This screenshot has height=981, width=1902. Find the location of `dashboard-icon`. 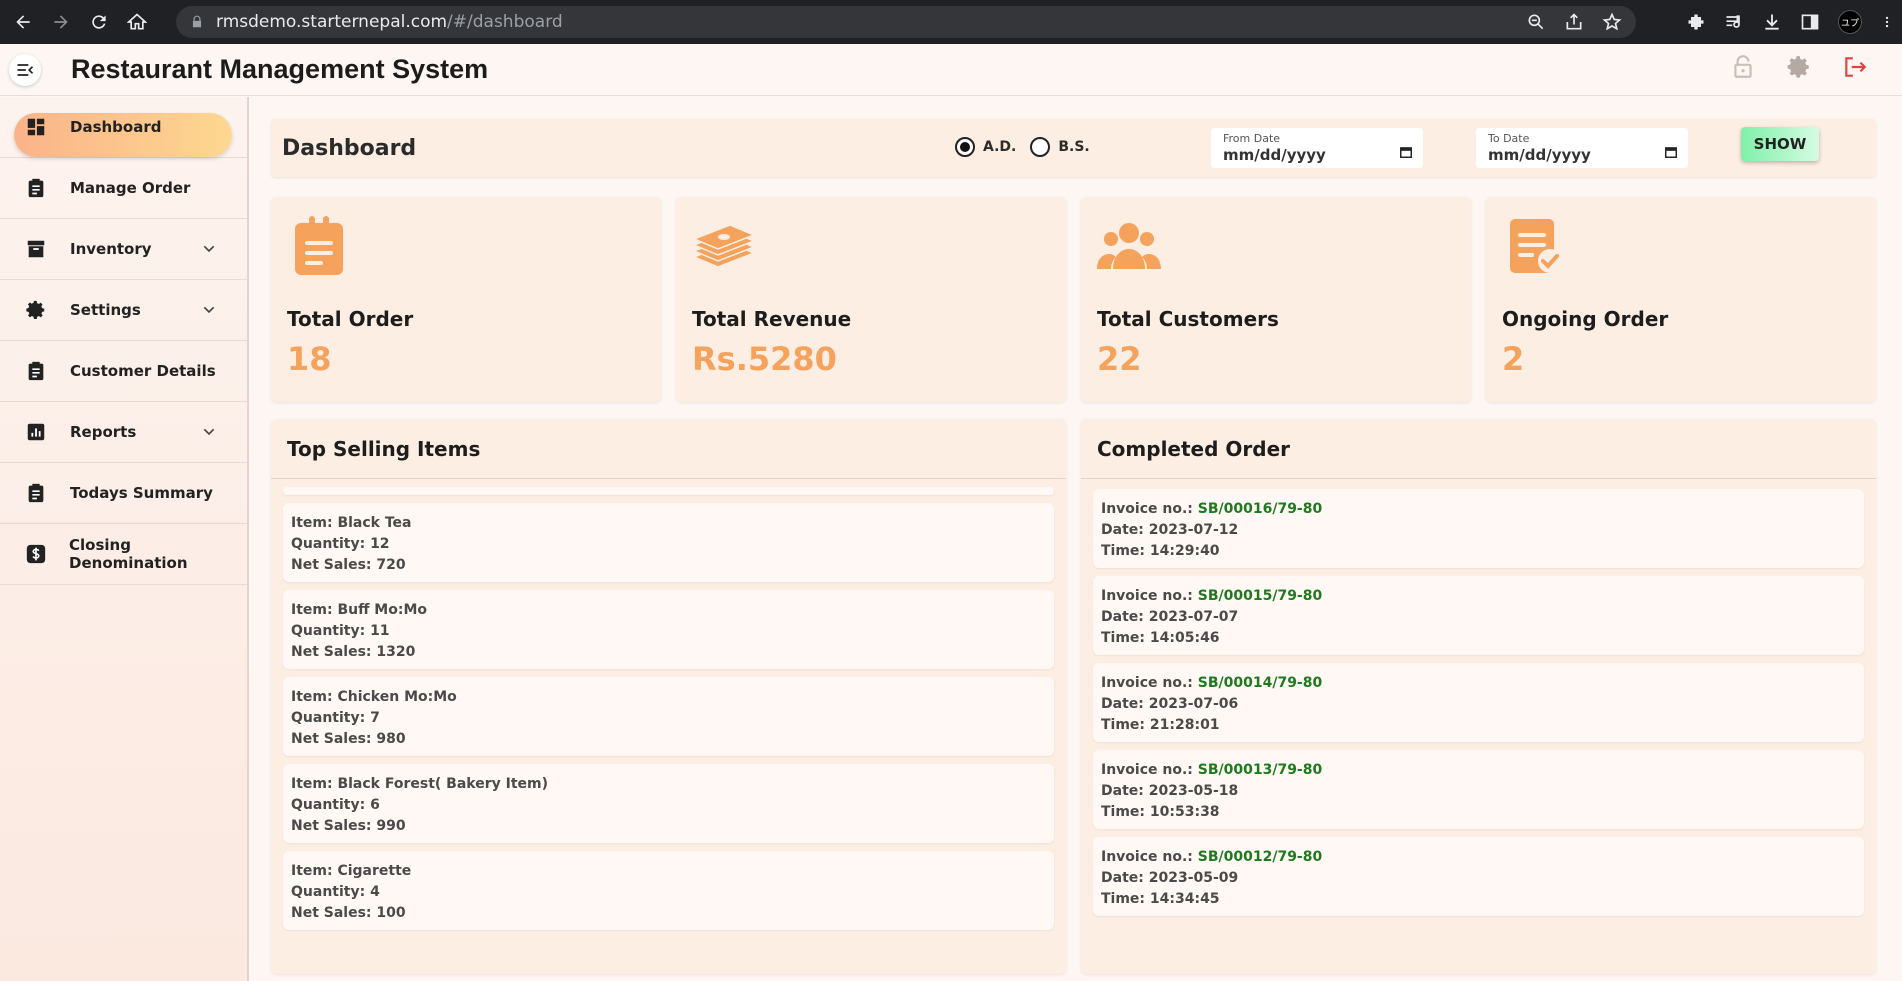

dashboard-icon is located at coordinates (36, 127).